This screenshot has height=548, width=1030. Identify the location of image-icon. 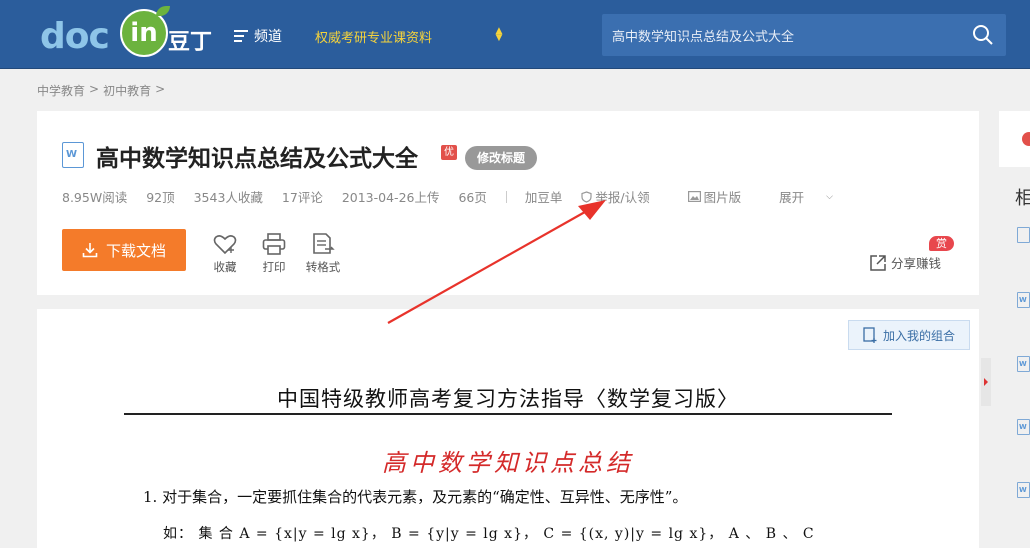
(694, 196).